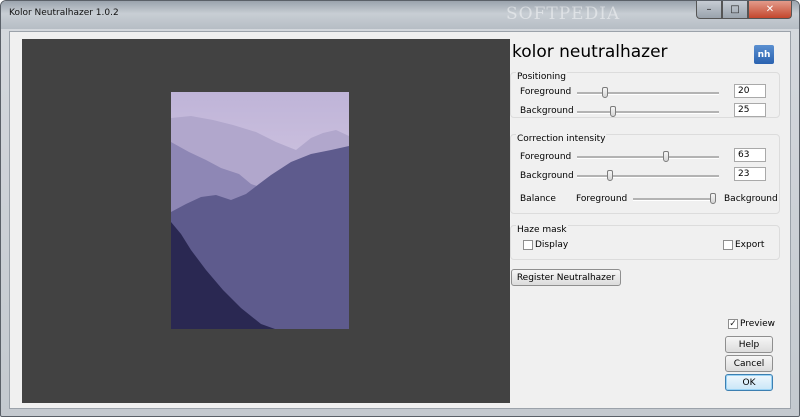  What do you see at coordinates (733, 324) in the screenshot?
I see `preview-checkbox: ✓` at bounding box center [733, 324].